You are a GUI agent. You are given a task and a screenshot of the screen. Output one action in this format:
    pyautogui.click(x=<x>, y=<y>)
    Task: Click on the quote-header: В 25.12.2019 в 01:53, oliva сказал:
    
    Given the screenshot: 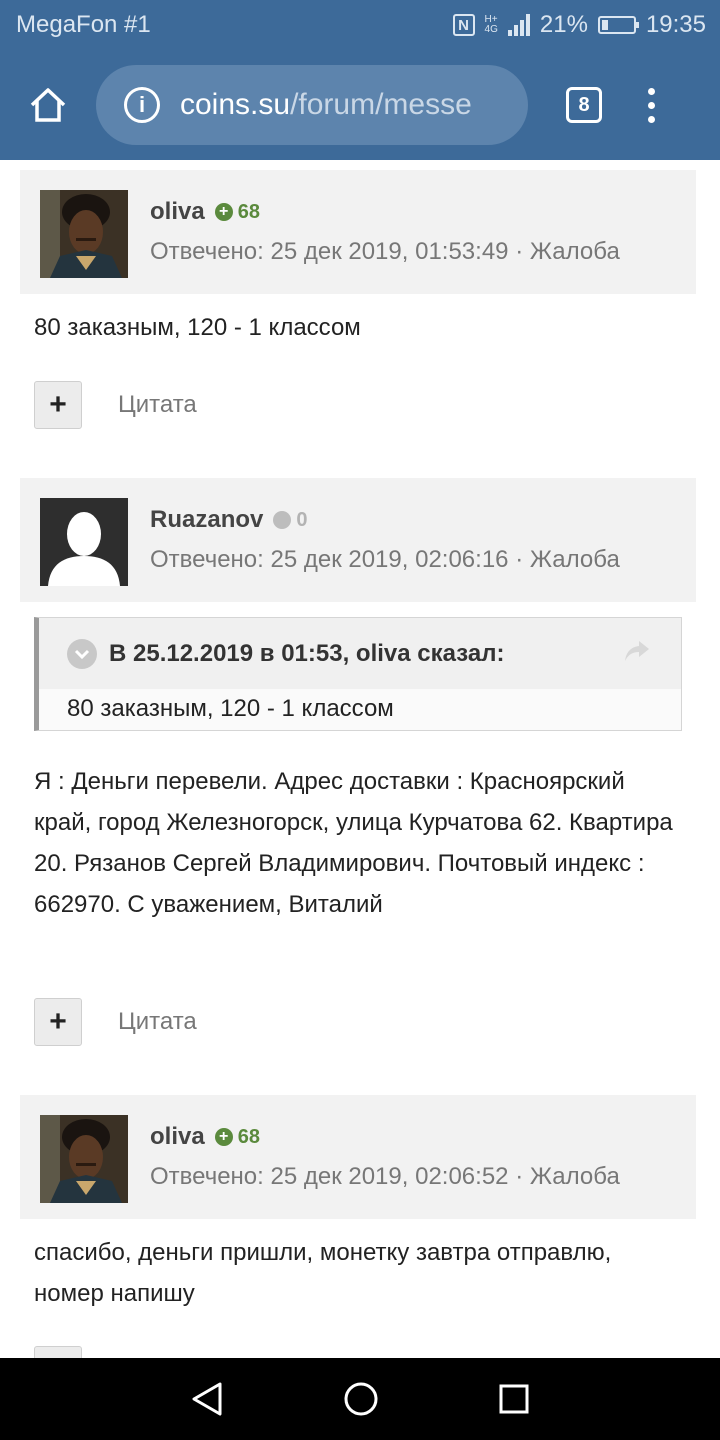 What is the action you would take?
    pyautogui.click(x=360, y=653)
    